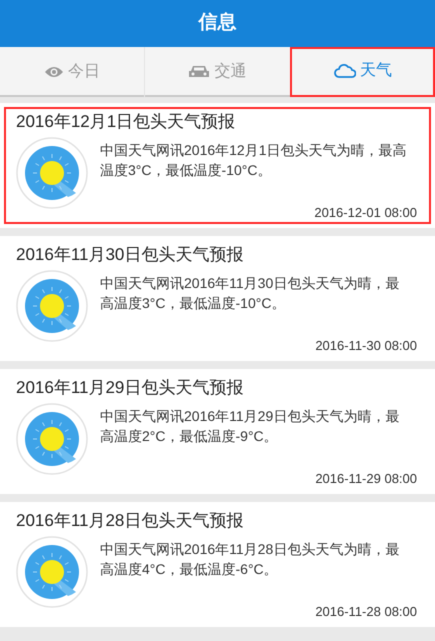 The height and width of the screenshot is (641, 435). Describe the element at coordinates (250, 293) in the screenshot. I see `news-summary: 中国天气网讯2016年11月30日包头天气为晴，最高温度3°C，最低温度-10°C。` at that location.